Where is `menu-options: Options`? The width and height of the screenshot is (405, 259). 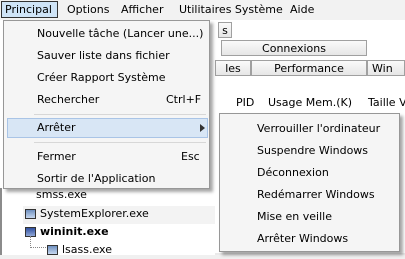
menu-options: Options is located at coordinates (88, 10).